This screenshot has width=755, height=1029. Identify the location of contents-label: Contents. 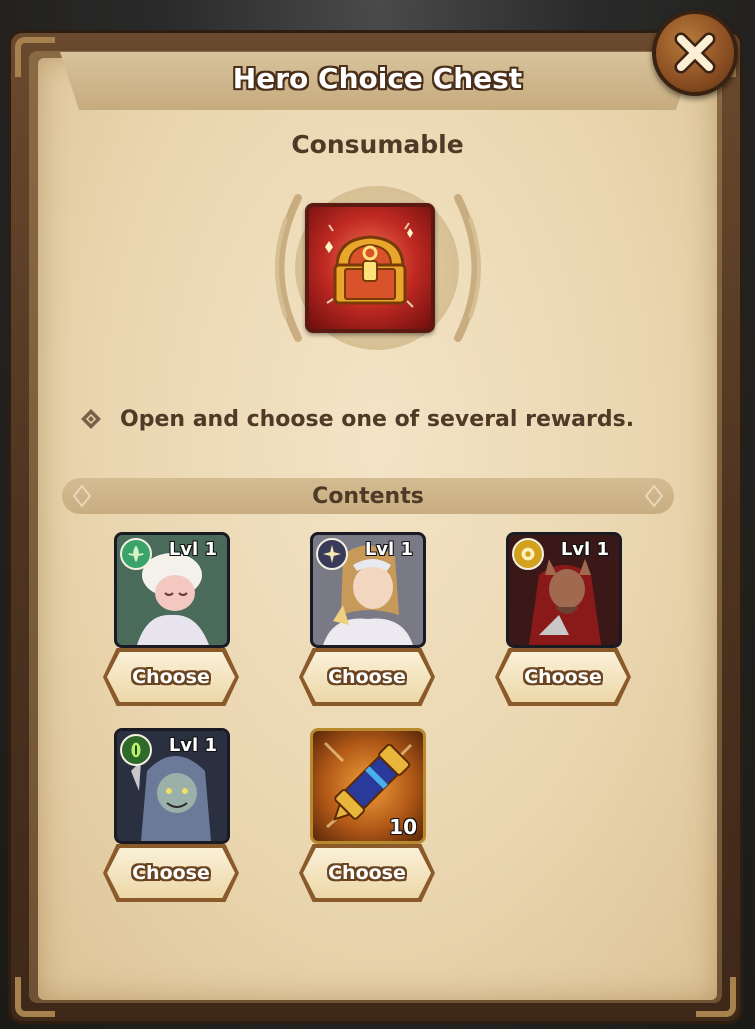
(368, 496).